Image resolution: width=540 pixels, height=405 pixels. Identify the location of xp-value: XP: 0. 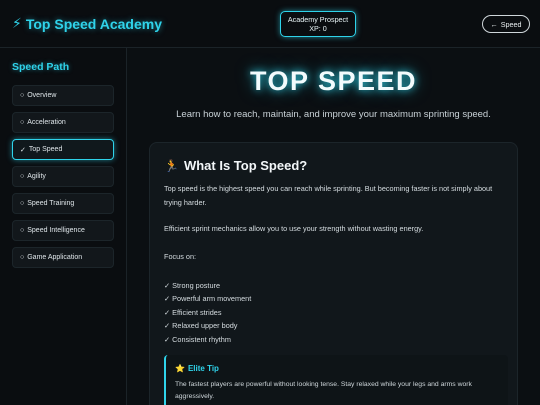
(318, 28).